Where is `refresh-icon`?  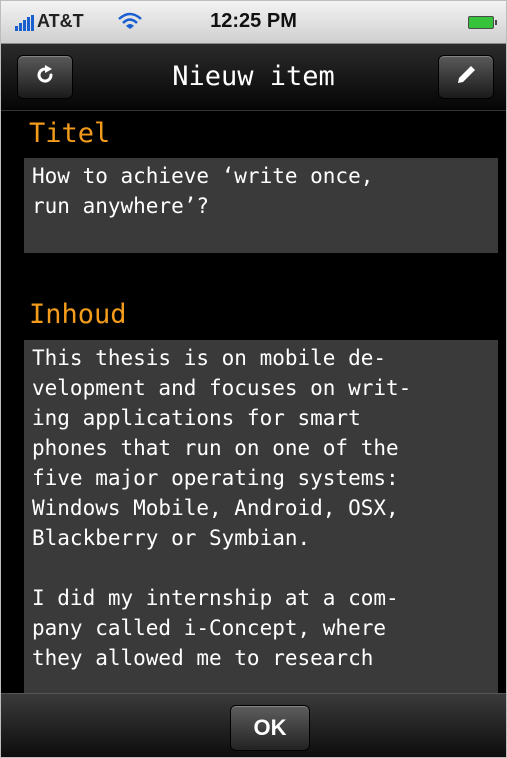 refresh-icon is located at coordinates (45, 77).